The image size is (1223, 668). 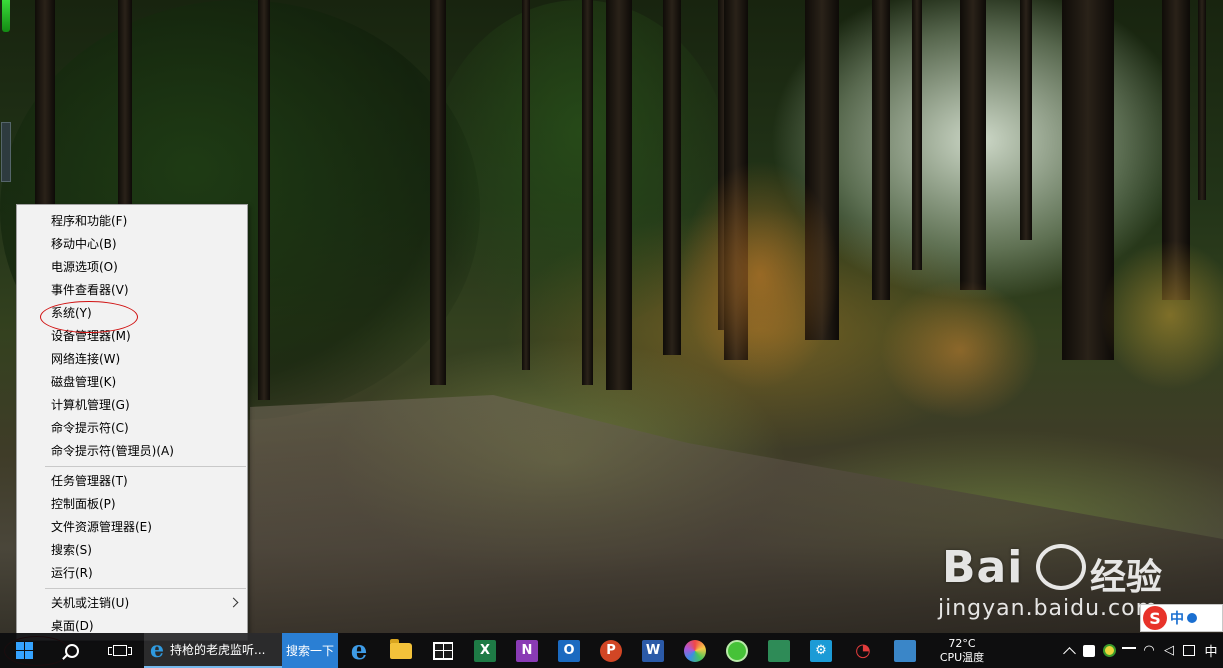 What do you see at coordinates (132, 573) in the screenshot?
I see `menu-item-run: 运行(R)` at bounding box center [132, 573].